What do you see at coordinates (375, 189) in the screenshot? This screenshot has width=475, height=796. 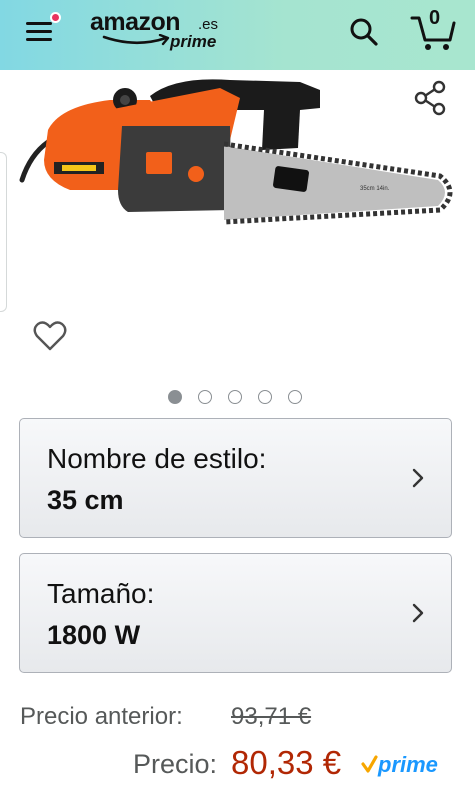 I see `bar-marking: 35cm 14in.` at bounding box center [375, 189].